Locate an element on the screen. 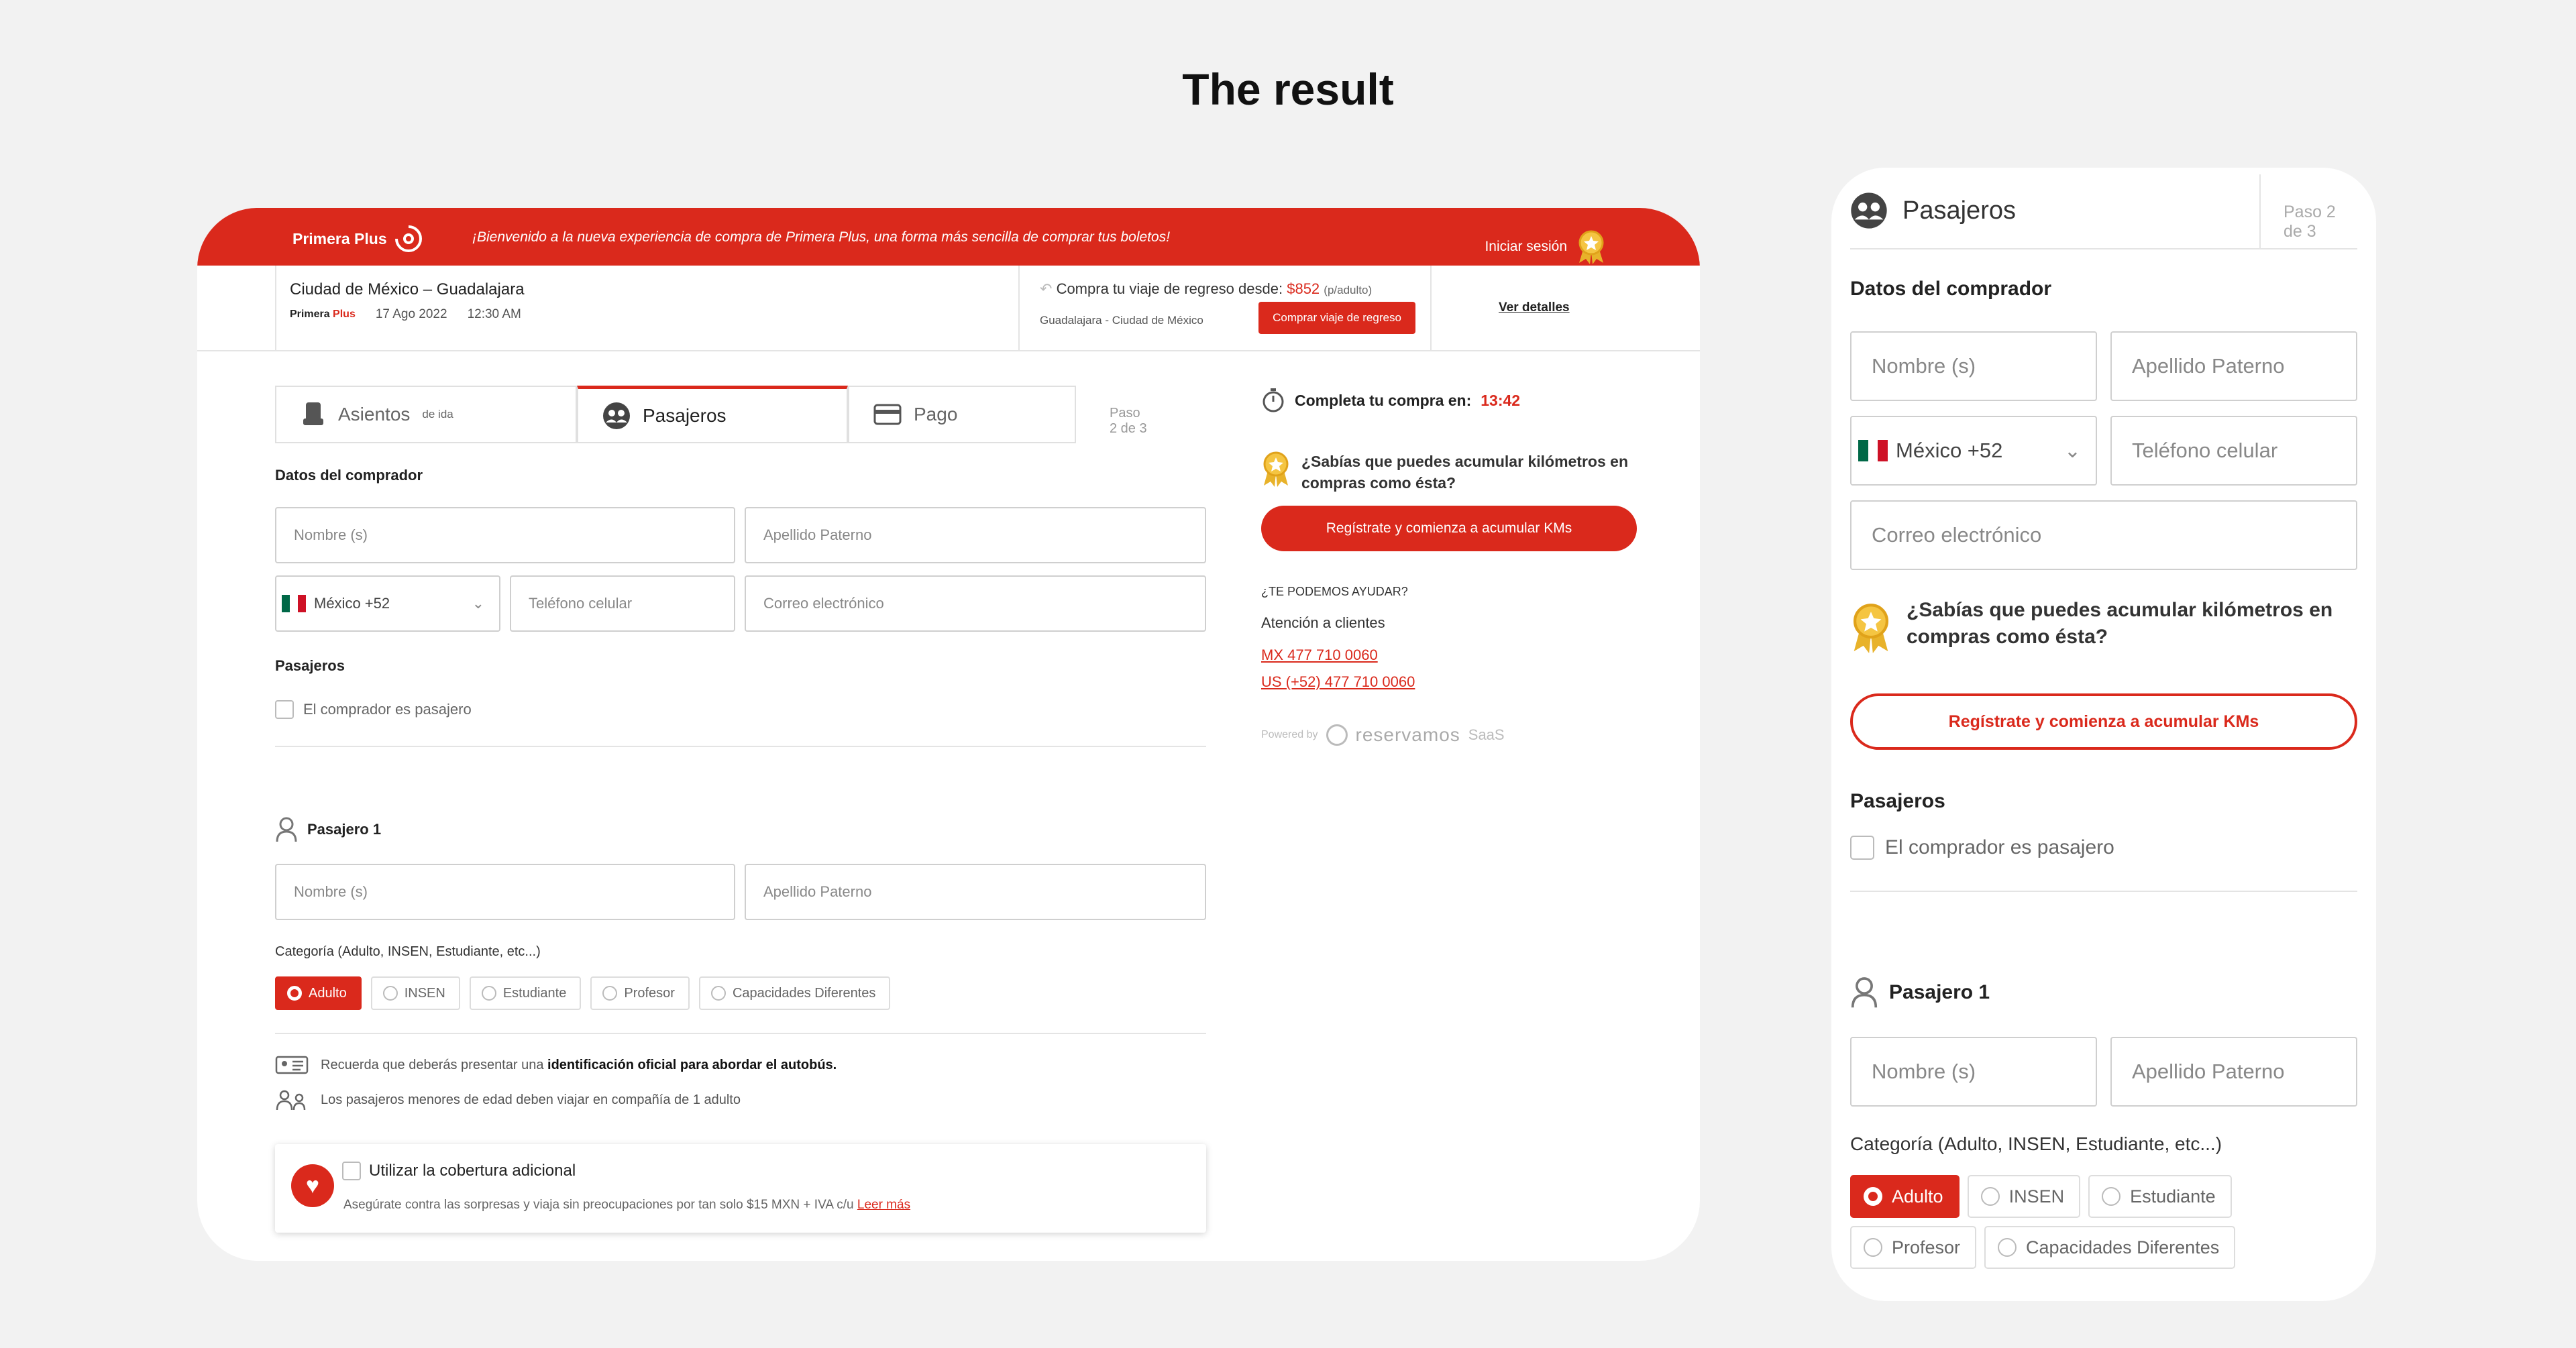 This screenshot has height=1348, width=2576. mobile-category-capacidades-label: Capacidades Diferentes is located at coordinates (2123, 1247).